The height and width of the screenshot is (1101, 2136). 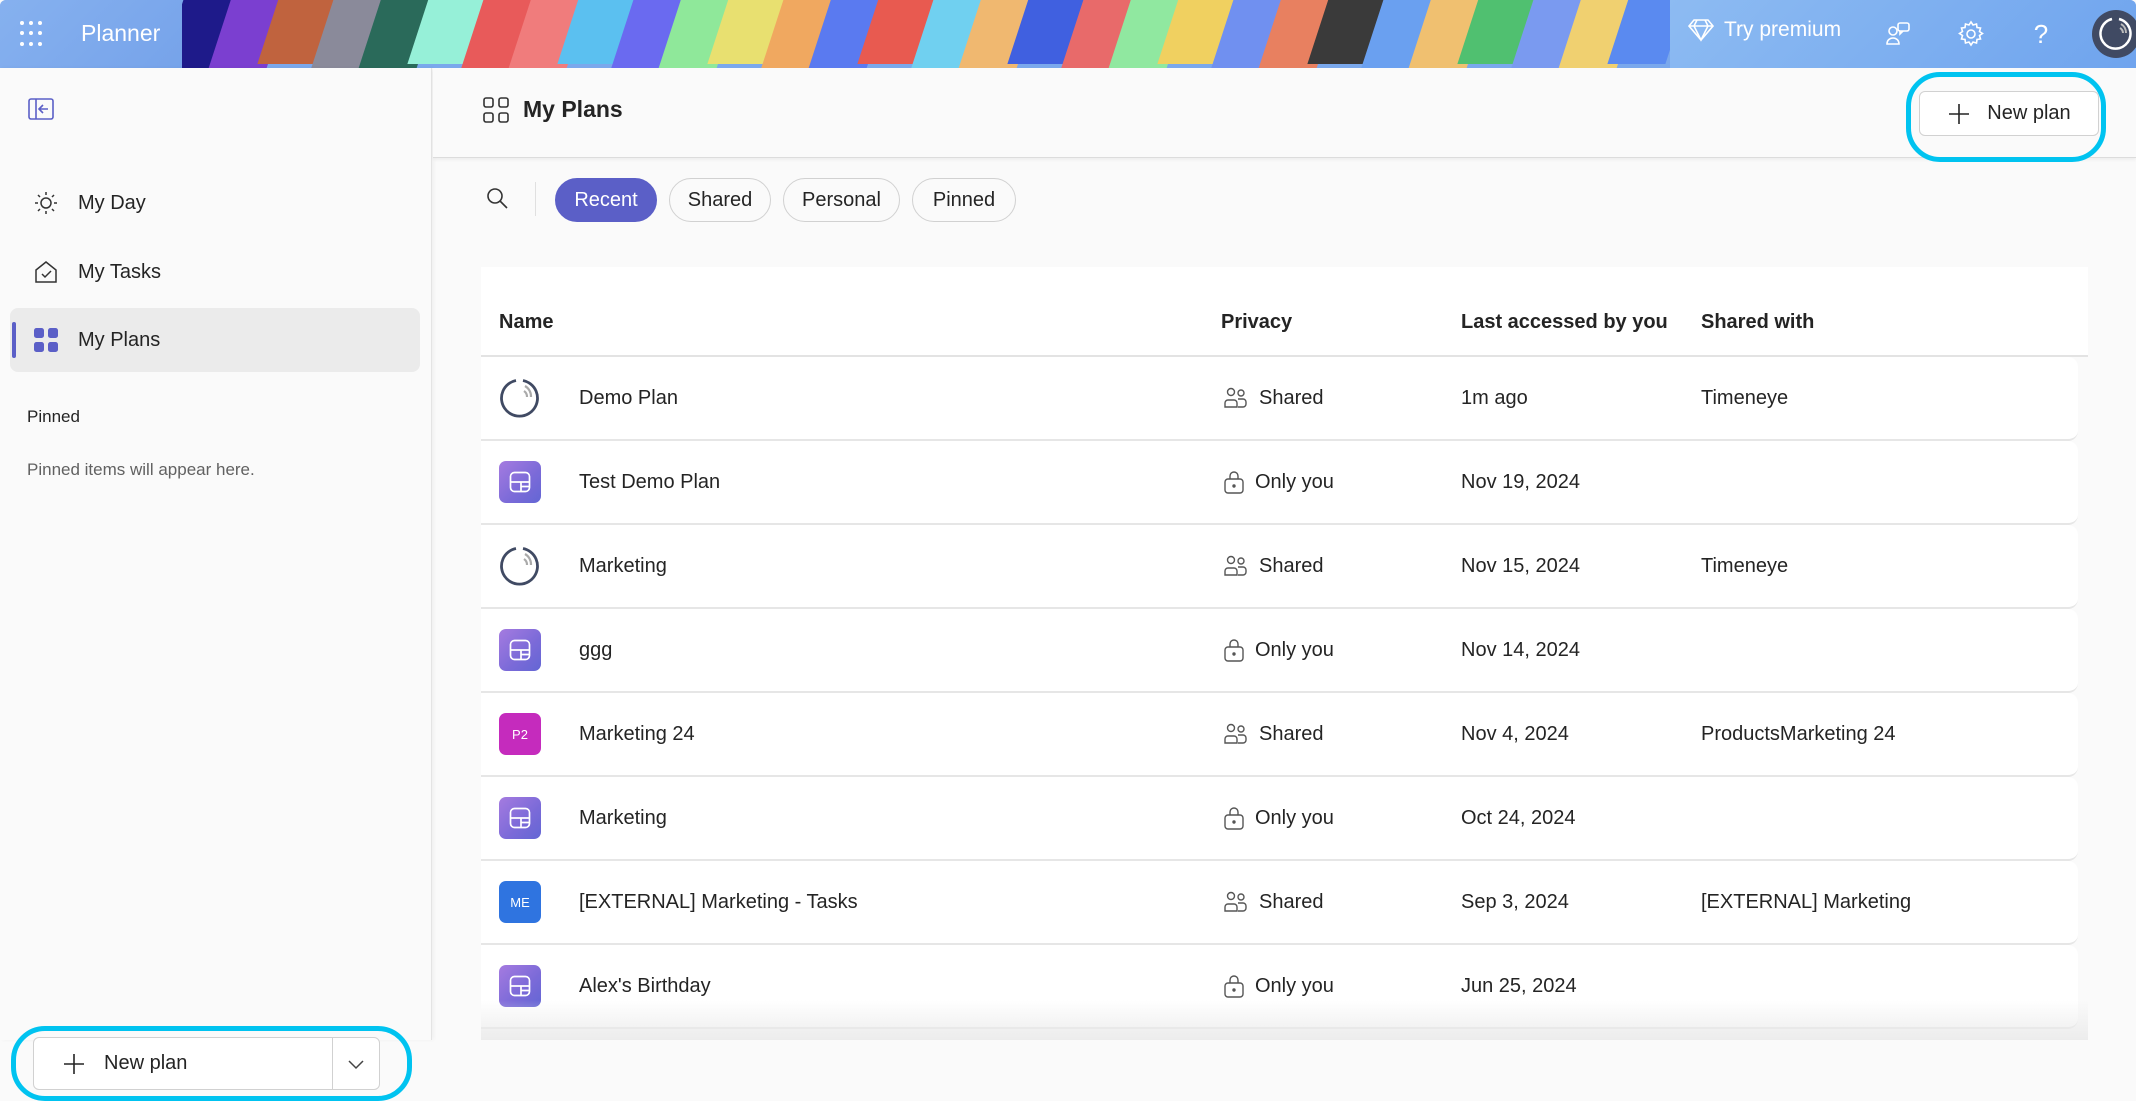 What do you see at coordinates (1745, 565) in the screenshot?
I see `shared-with: Timeneye` at bounding box center [1745, 565].